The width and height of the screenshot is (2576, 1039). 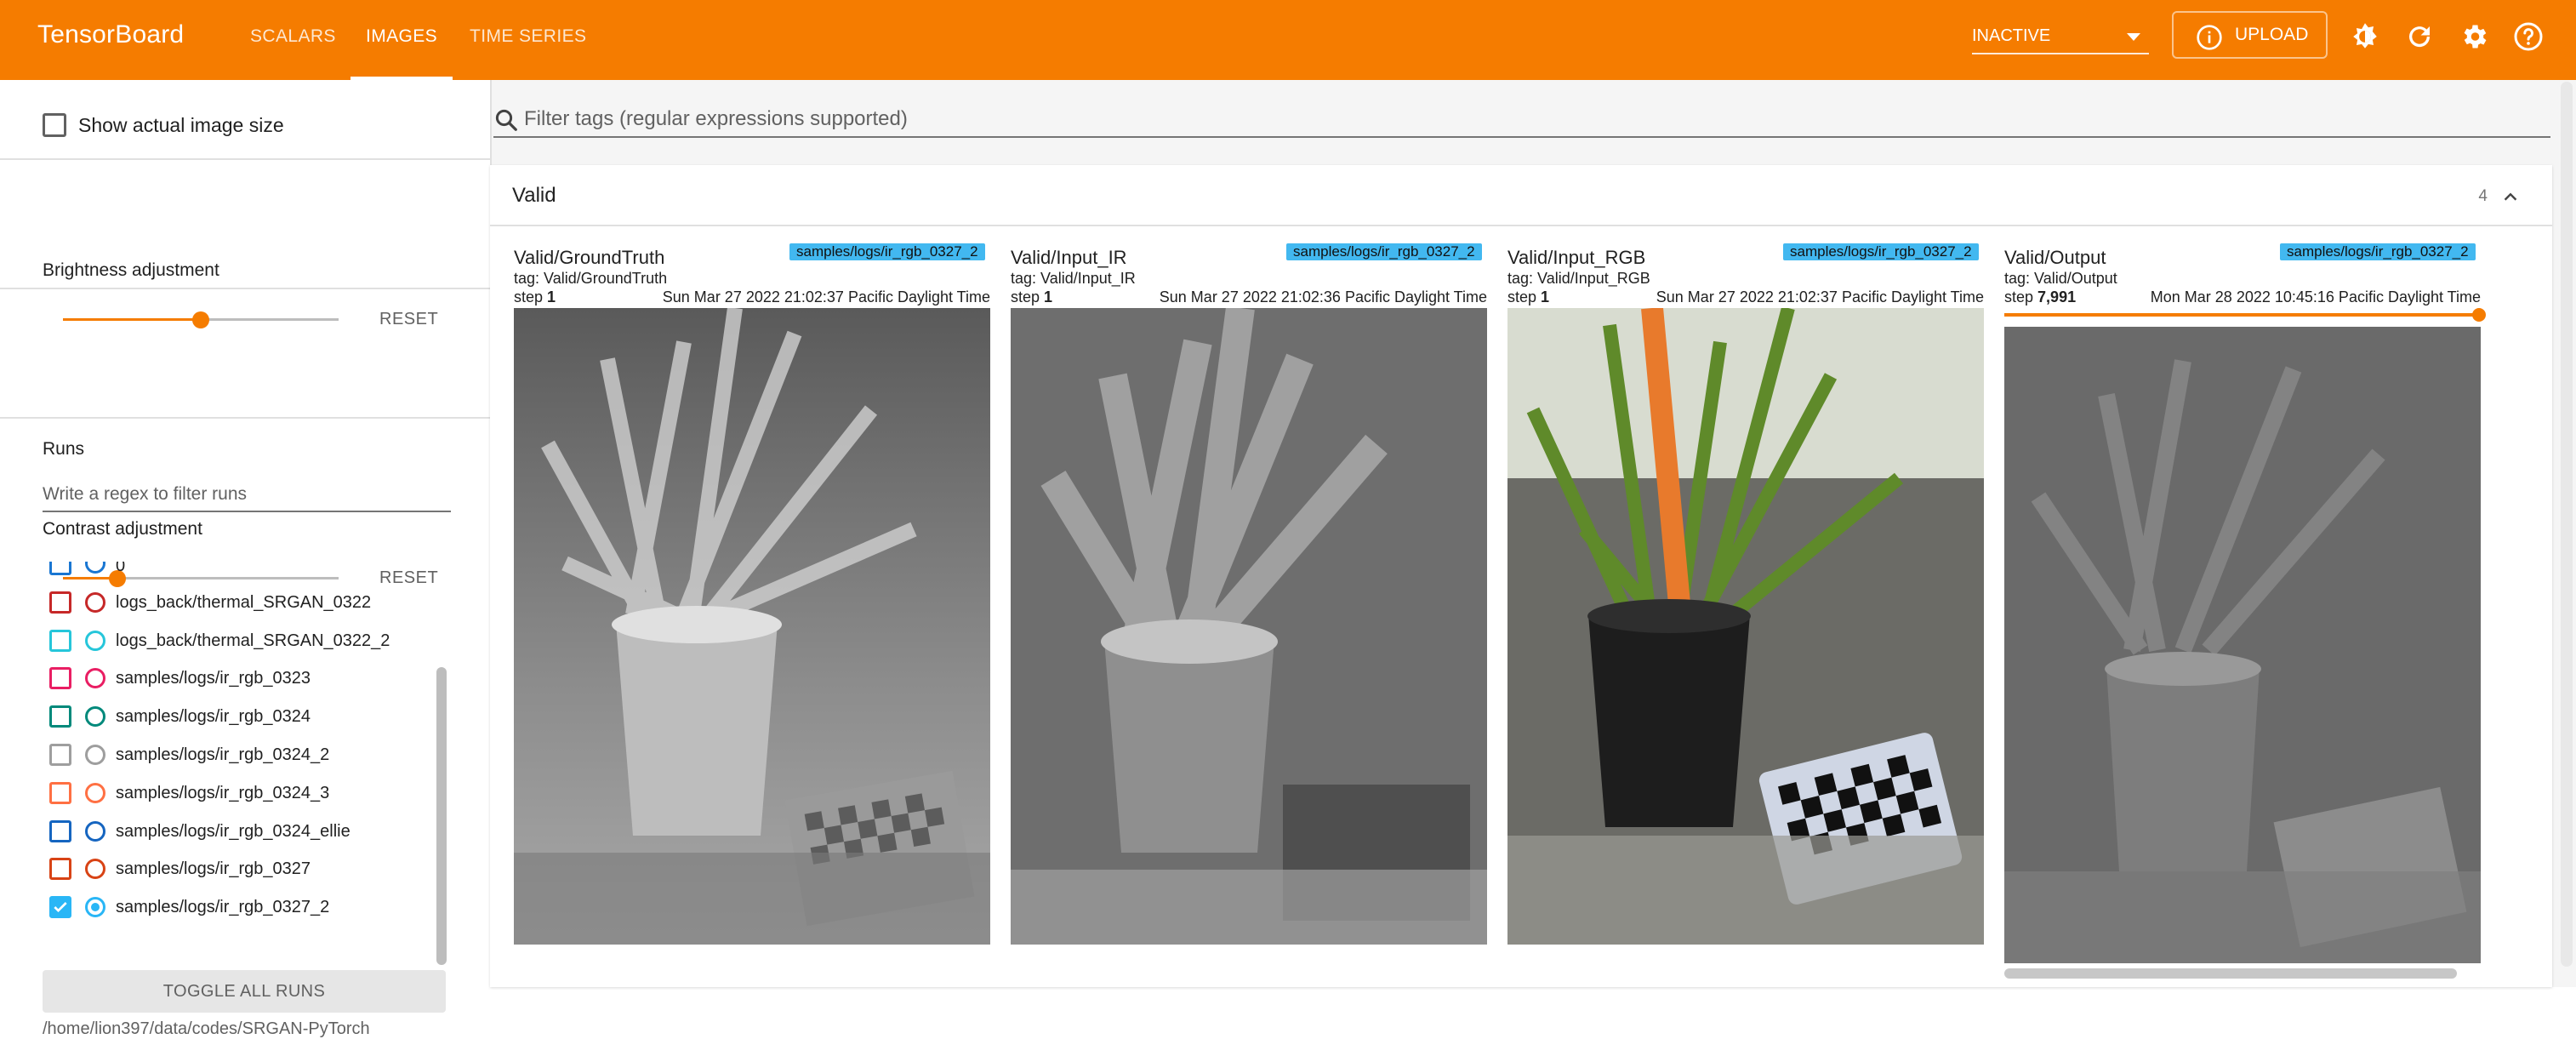 What do you see at coordinates (2060, 278) in the screenshot?
I see `panel-tag: tag: Valid/Output` at bounding box center [2060, 278].